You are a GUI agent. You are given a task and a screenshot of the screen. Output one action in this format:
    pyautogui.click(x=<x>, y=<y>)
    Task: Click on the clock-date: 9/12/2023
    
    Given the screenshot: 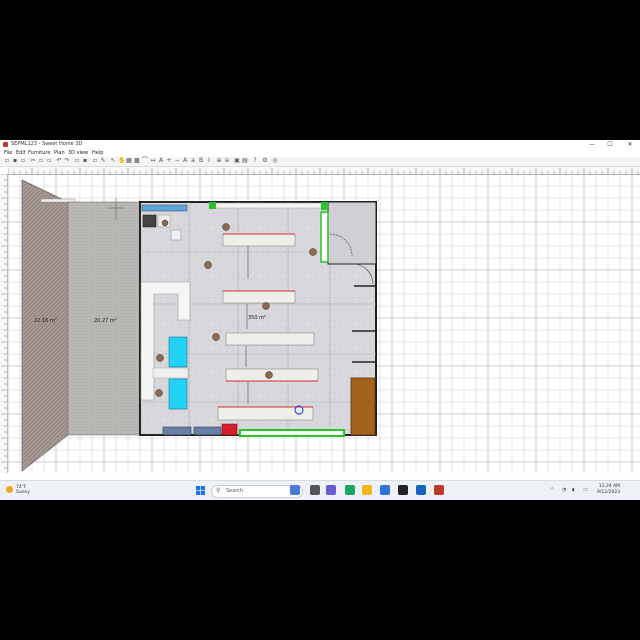 What is the action you would take?
    pyautogui.click(x=609, y=492)
    